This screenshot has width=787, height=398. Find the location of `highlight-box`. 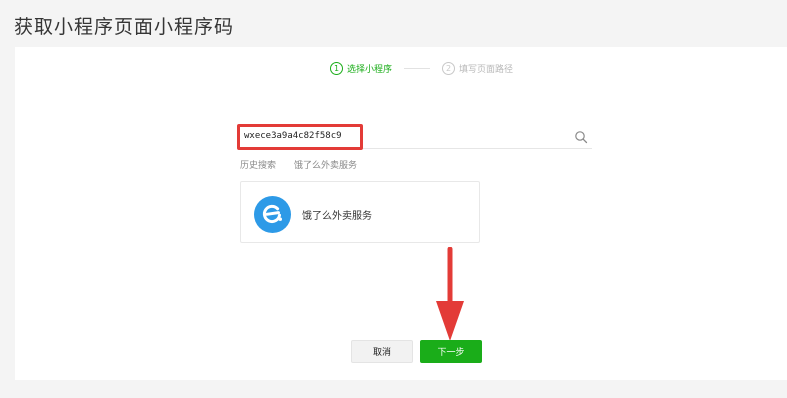

highlight-box is located at coordinates (300, 137).